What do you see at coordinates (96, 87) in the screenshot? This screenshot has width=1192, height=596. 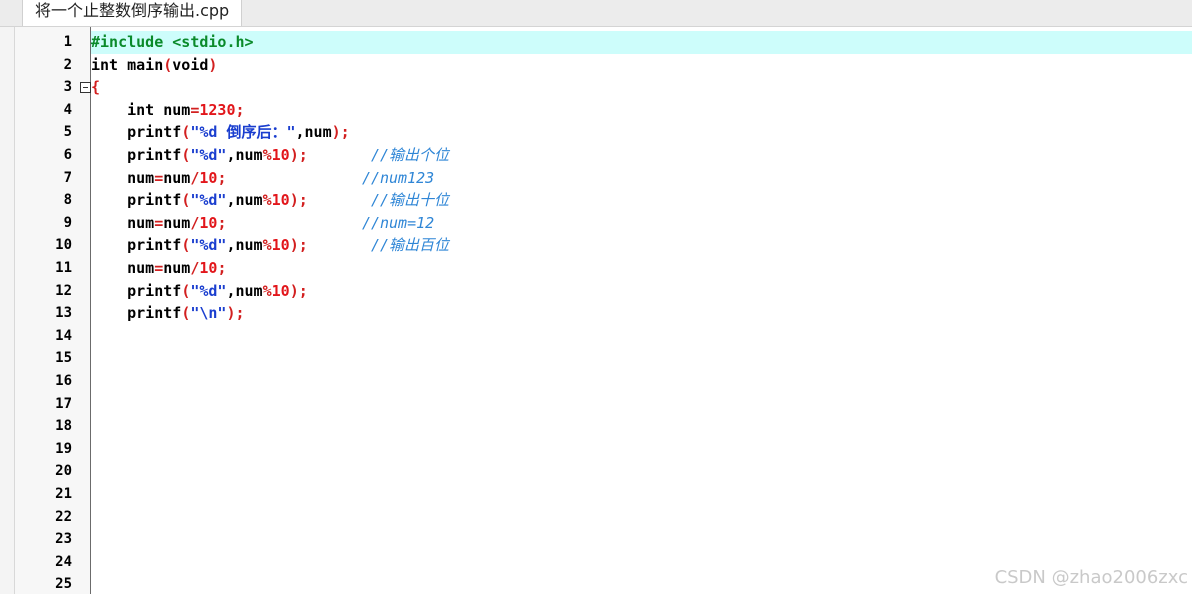 I see `brace: {` at bounding box center [96, 87].